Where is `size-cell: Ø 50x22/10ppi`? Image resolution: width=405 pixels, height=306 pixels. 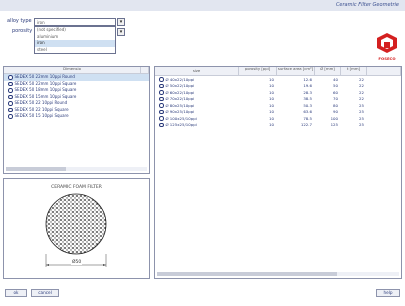 size-cell: Ø 50x22/10ppi is located at coordinates (197, 85).